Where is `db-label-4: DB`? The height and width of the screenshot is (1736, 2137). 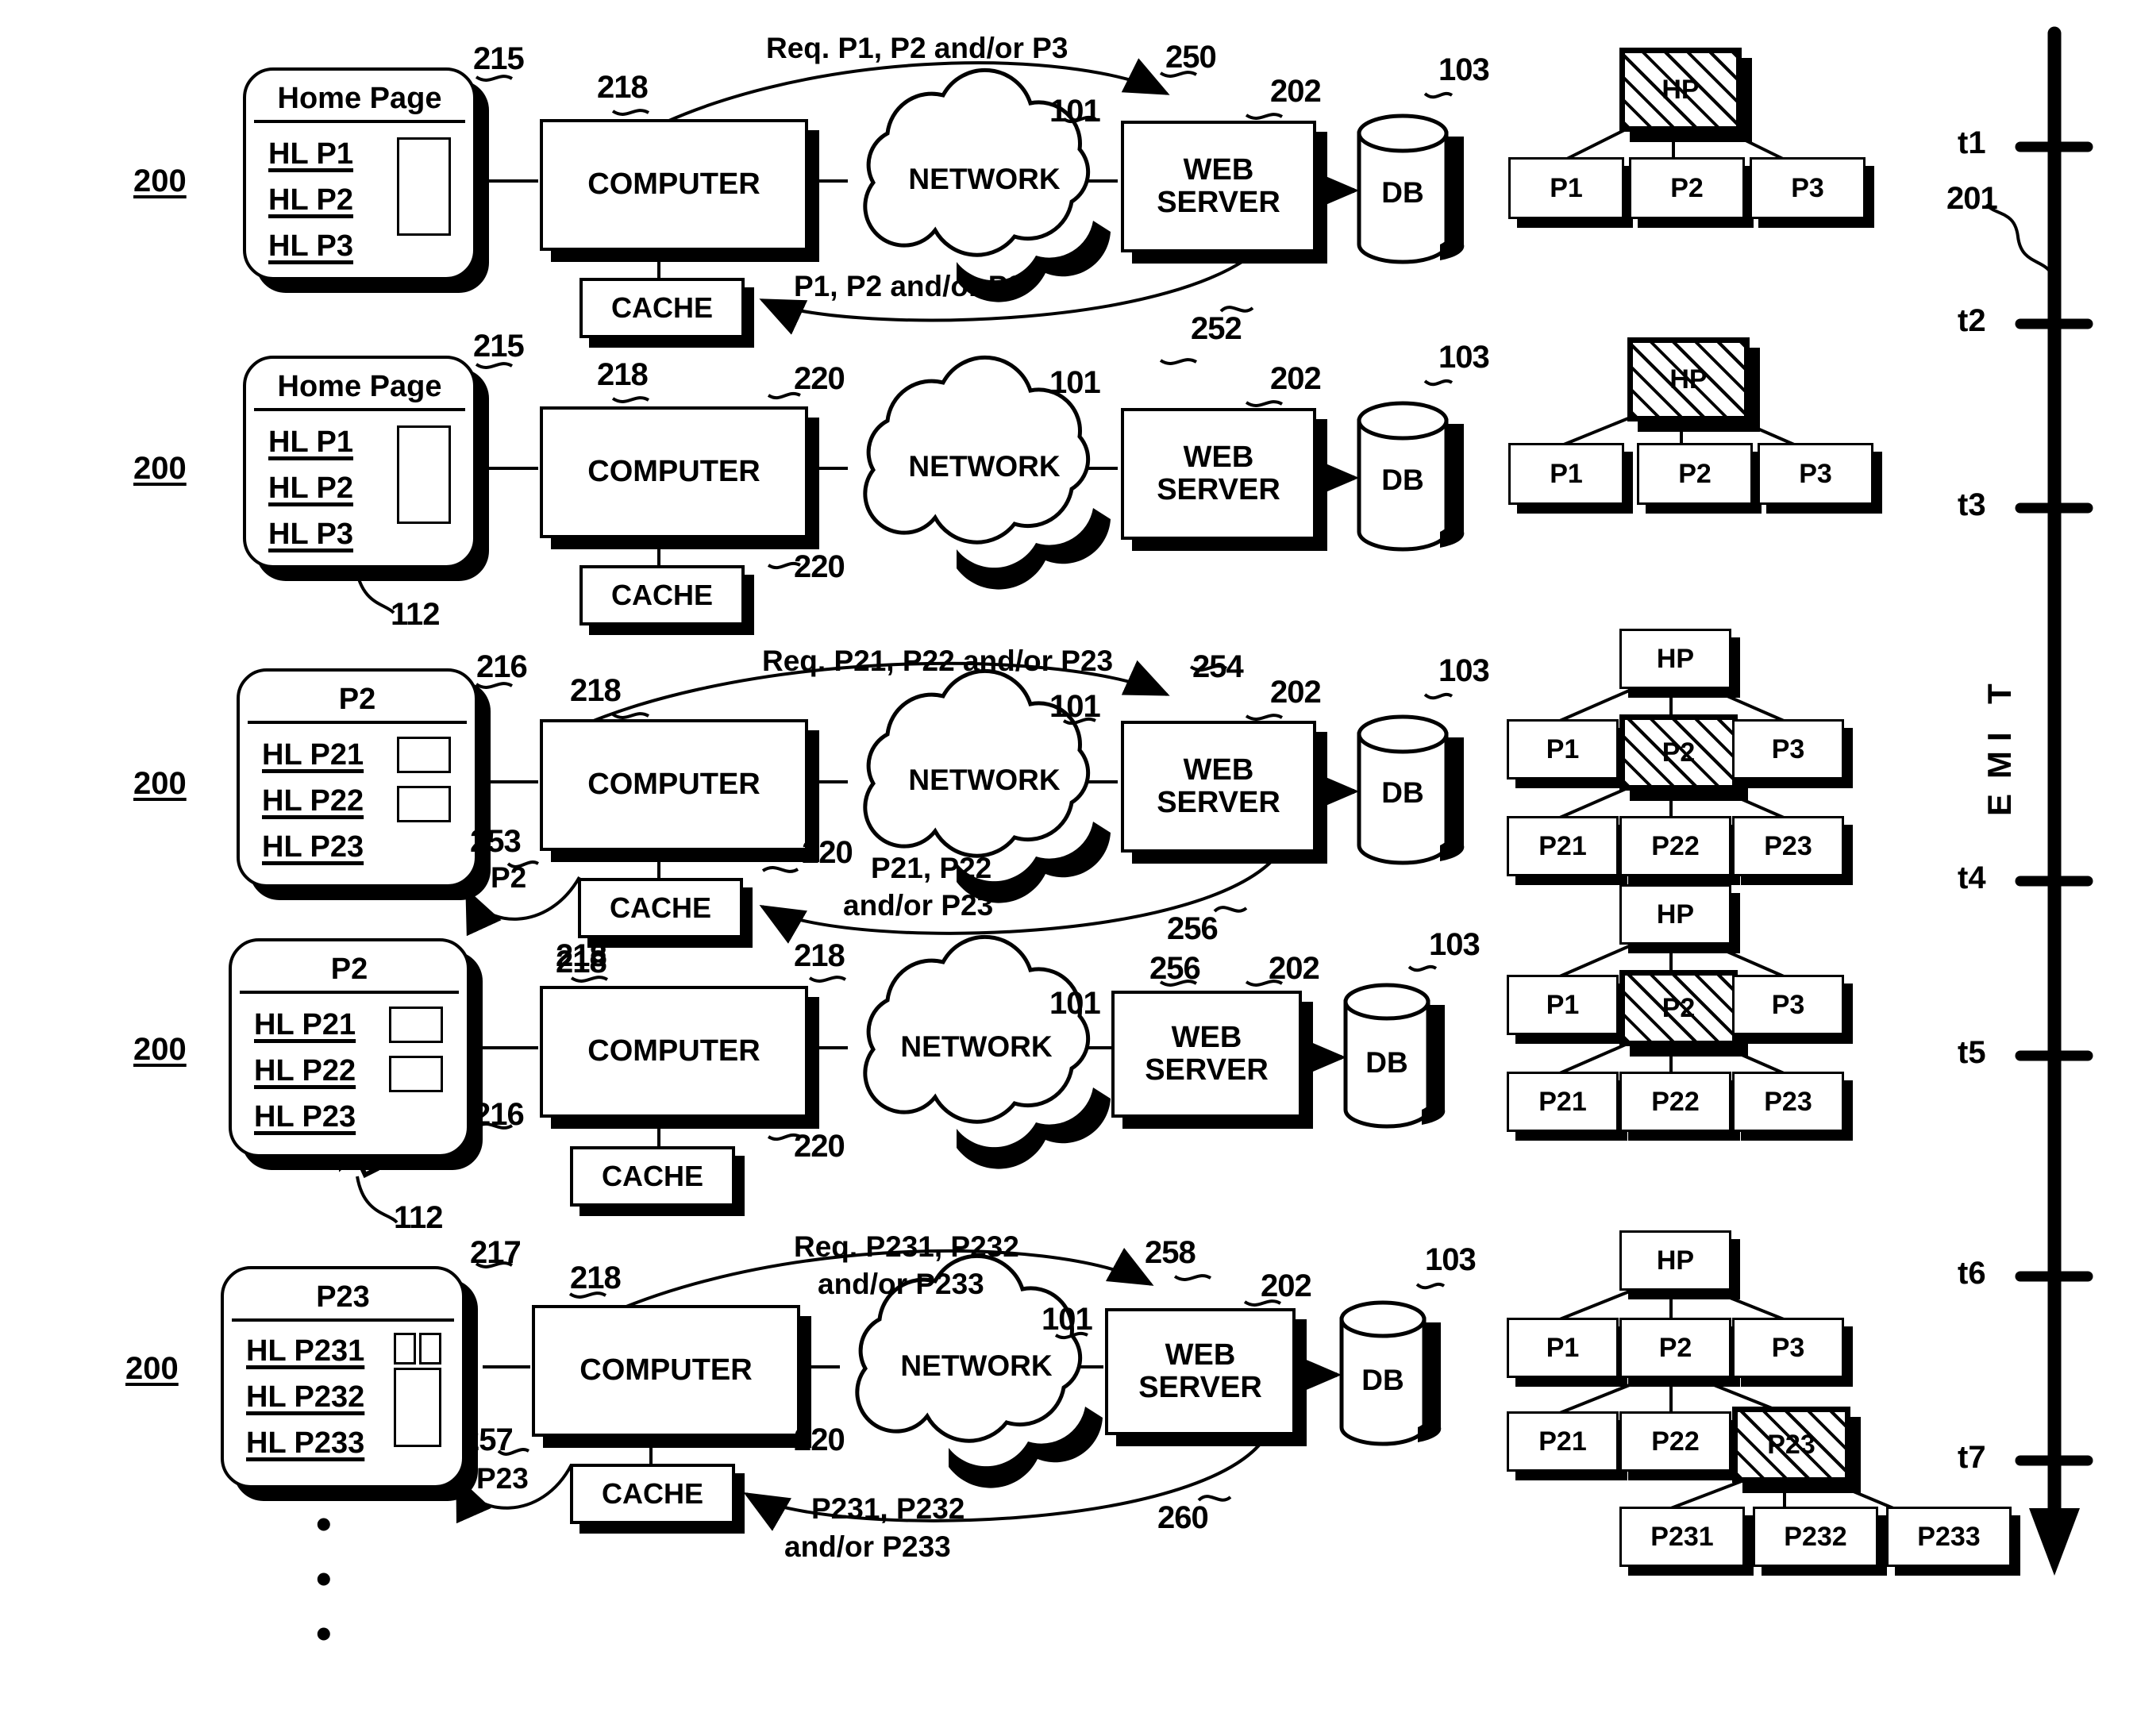 db-label-4: DB is located at coordinates (1386, 1062).